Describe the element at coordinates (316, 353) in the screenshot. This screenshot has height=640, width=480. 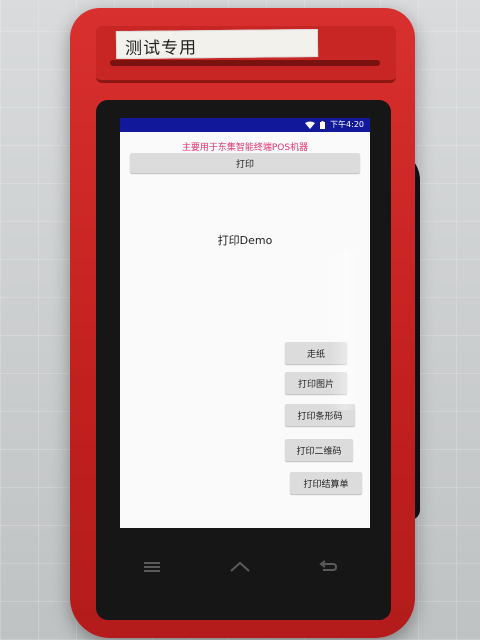
I see `feed-paper-button: 走纸` at that location.